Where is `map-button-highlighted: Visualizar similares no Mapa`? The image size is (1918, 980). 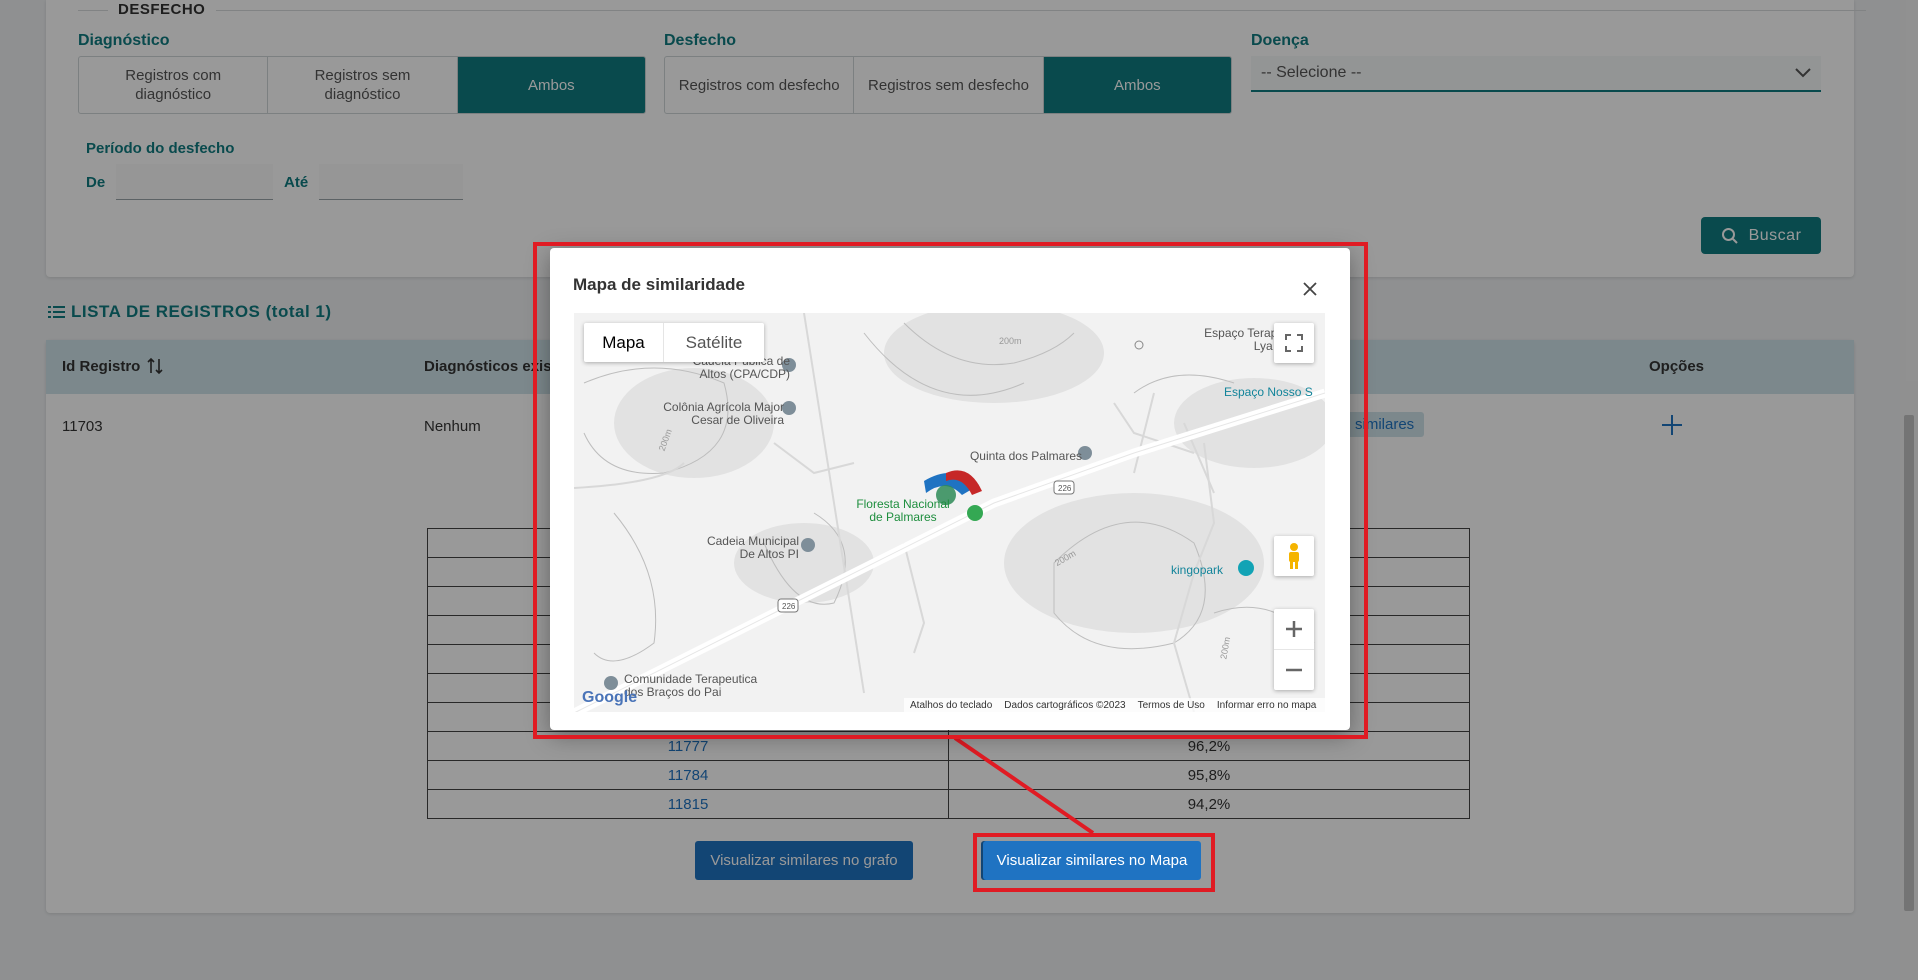 map-button-highlighted: Visualizar similares no Mapa is located at coordinates (1092, 860).